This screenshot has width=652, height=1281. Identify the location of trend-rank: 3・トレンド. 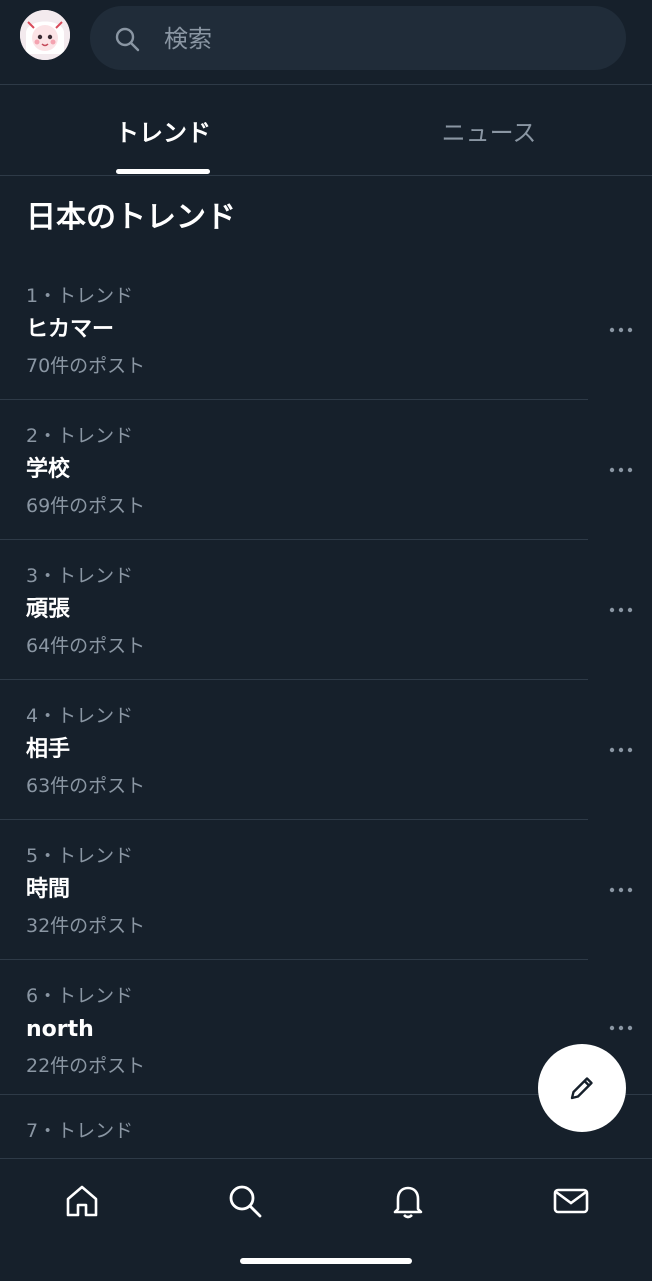
(80, 576).